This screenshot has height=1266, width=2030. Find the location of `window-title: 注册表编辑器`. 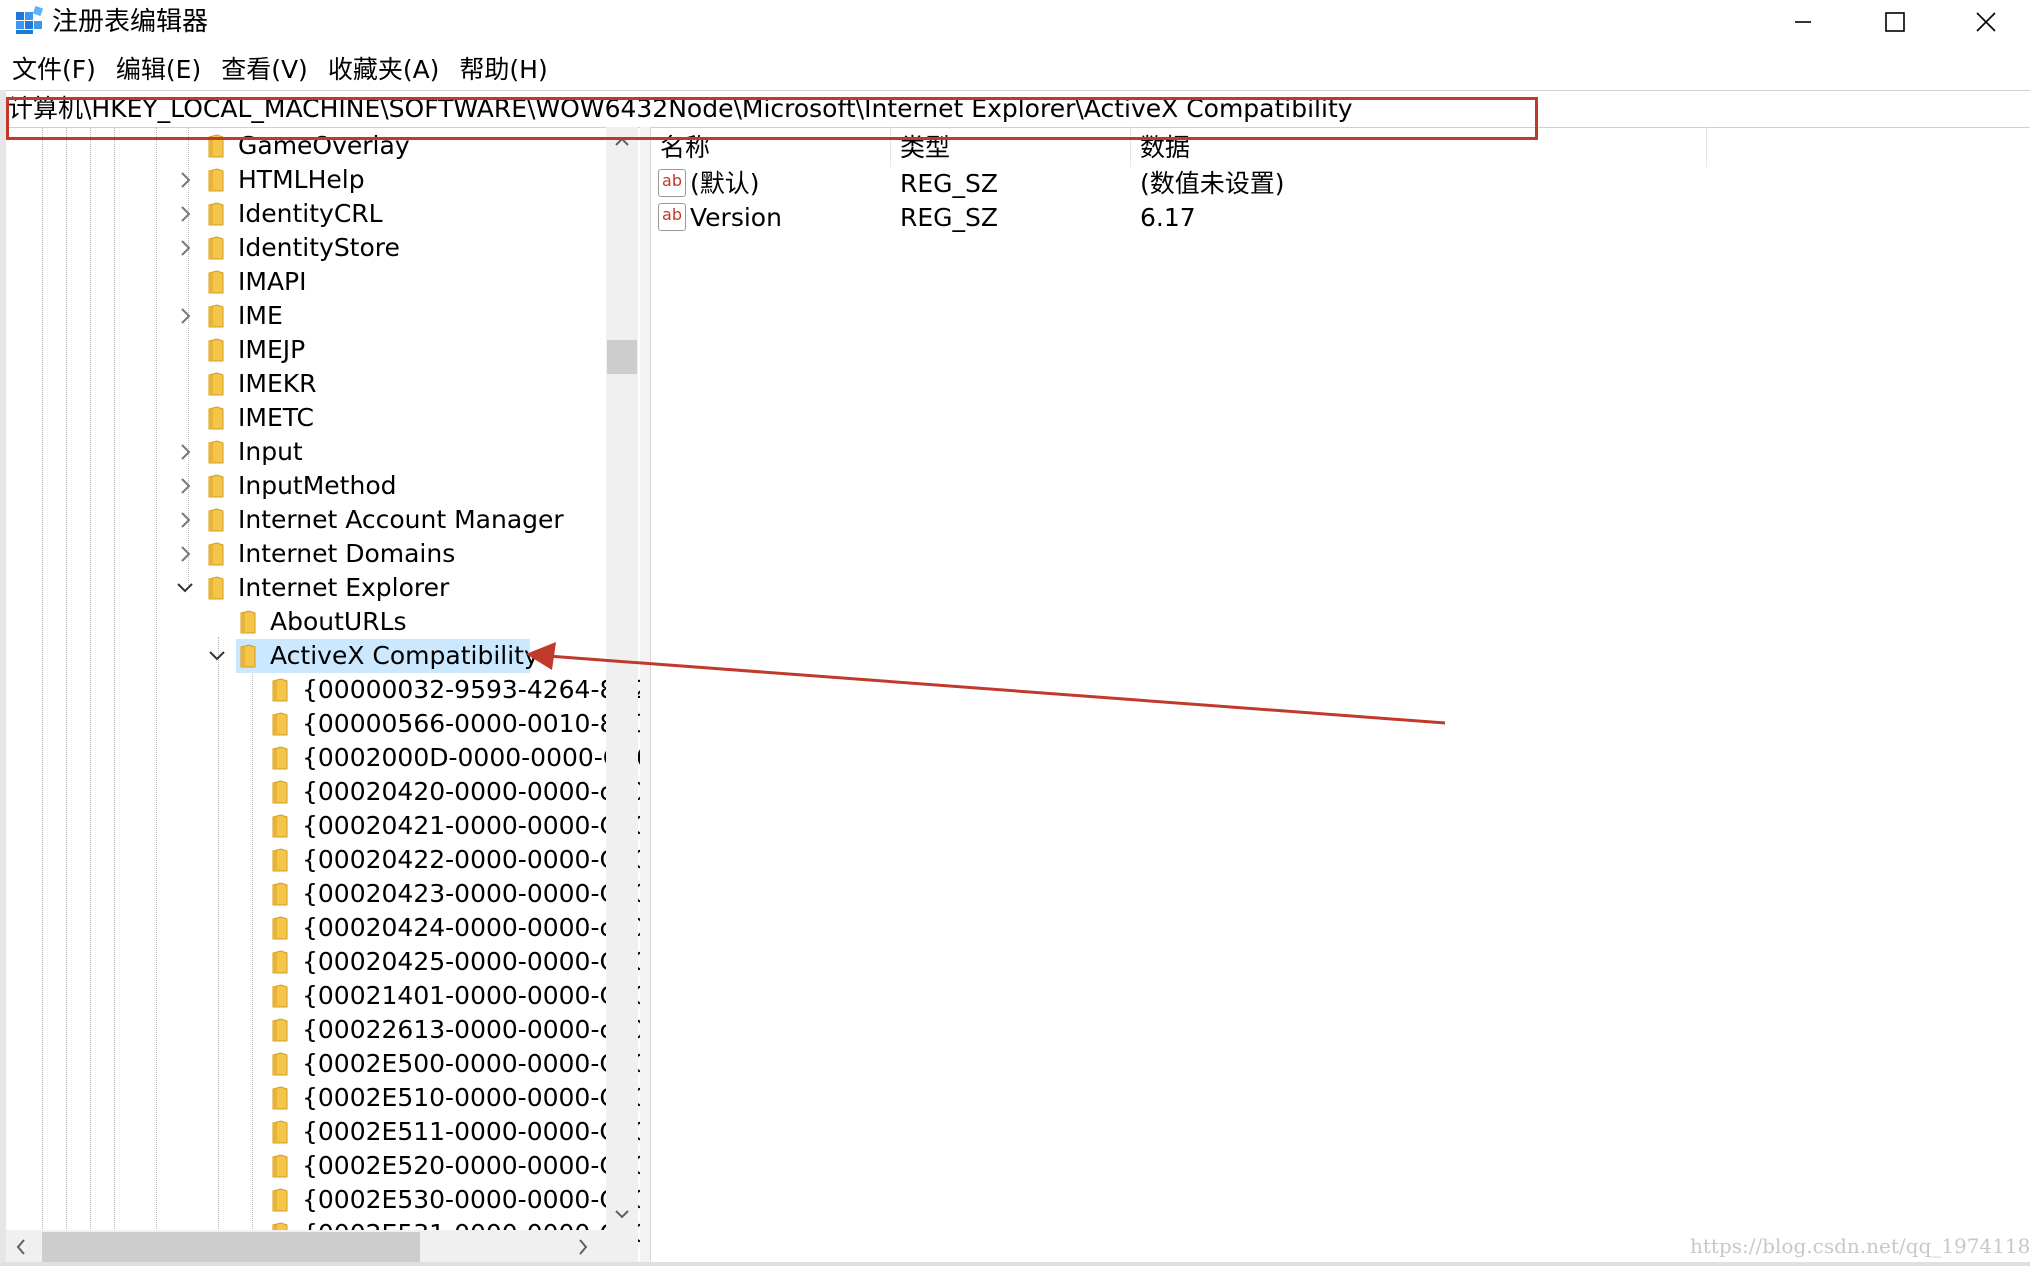

window-title: 注册表编辑器 is located at coordinates (130, 22).